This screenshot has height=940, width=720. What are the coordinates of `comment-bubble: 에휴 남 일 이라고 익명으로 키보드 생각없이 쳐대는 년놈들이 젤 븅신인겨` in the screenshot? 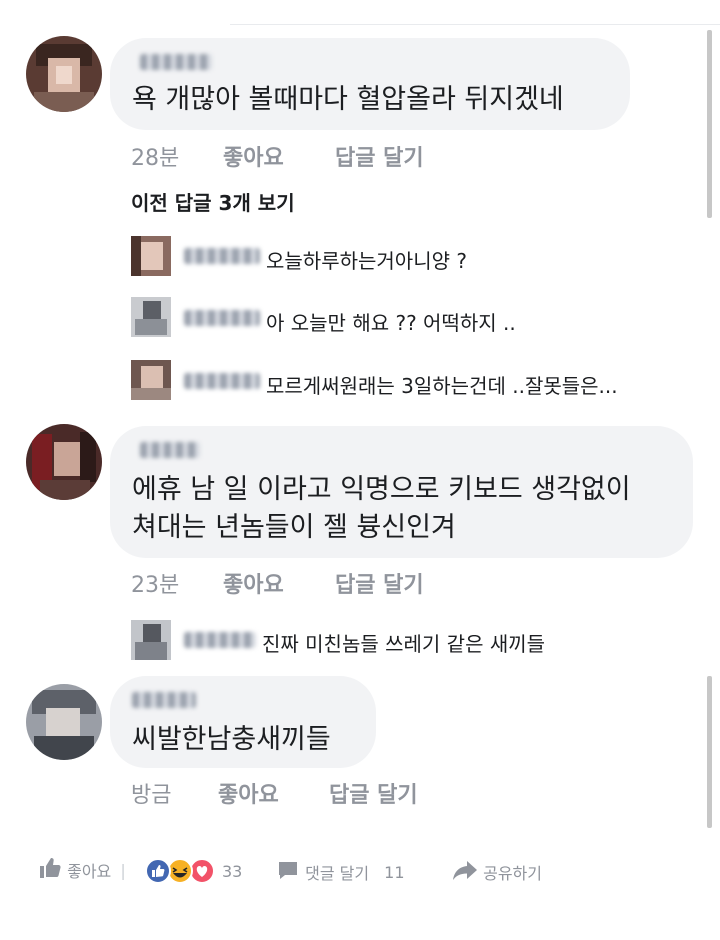 It's located at (401, 492).